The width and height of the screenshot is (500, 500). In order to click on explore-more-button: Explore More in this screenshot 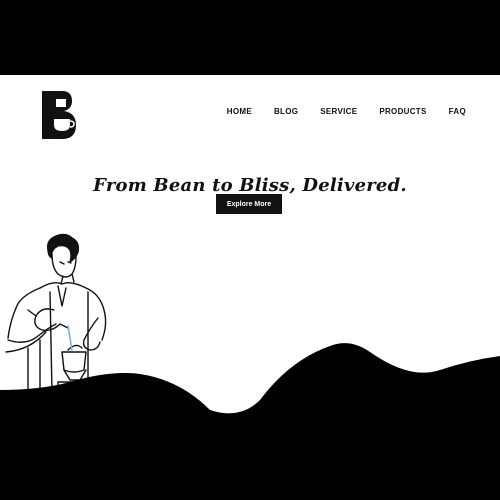, I will do `click(249, 204)`.